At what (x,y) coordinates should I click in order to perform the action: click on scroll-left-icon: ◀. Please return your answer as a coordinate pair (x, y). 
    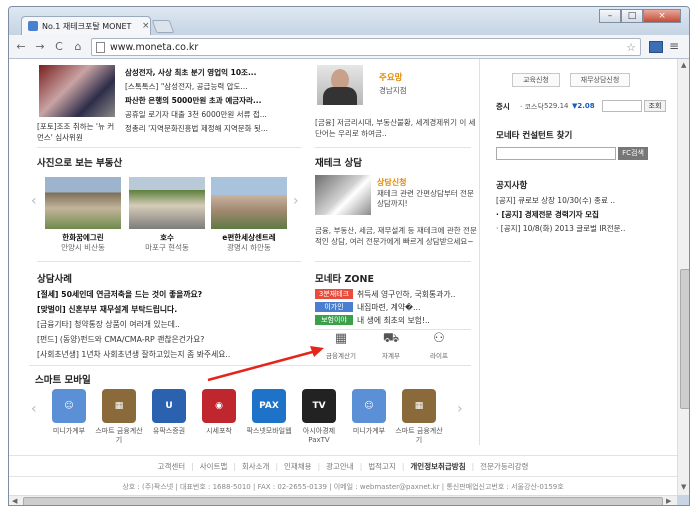
    Looking at the image, I should click on (14, 501).